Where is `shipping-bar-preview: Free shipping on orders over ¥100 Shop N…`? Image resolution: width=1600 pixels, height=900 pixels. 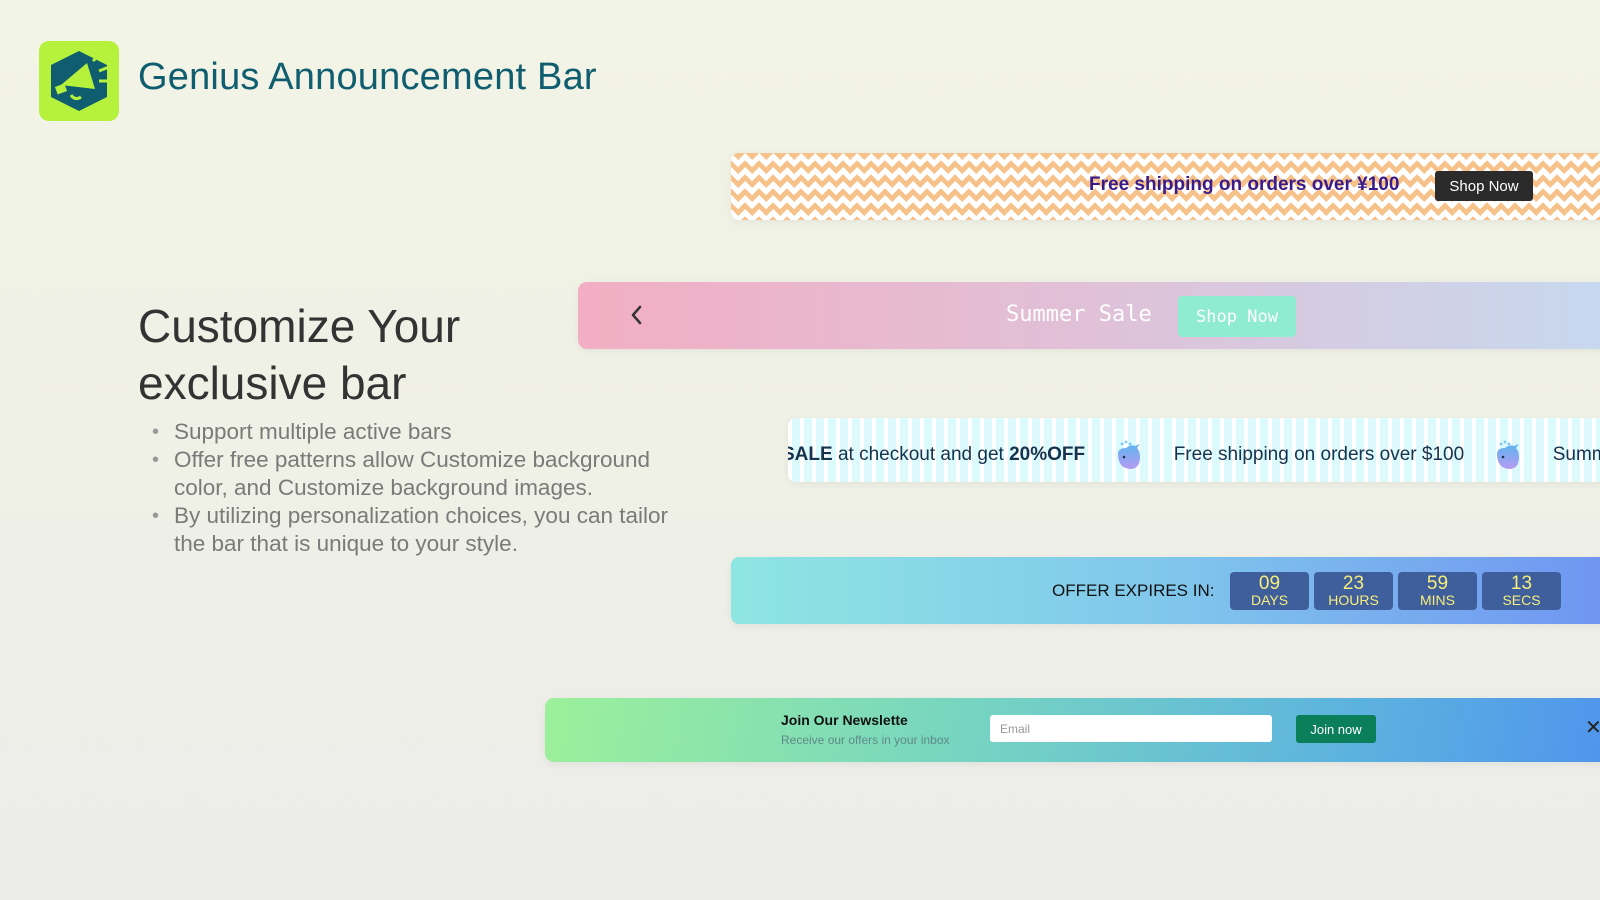
shipping-bar-preview: Free shipping on orders over ¥100 Shop N… is located at coordinates (1165, 186).